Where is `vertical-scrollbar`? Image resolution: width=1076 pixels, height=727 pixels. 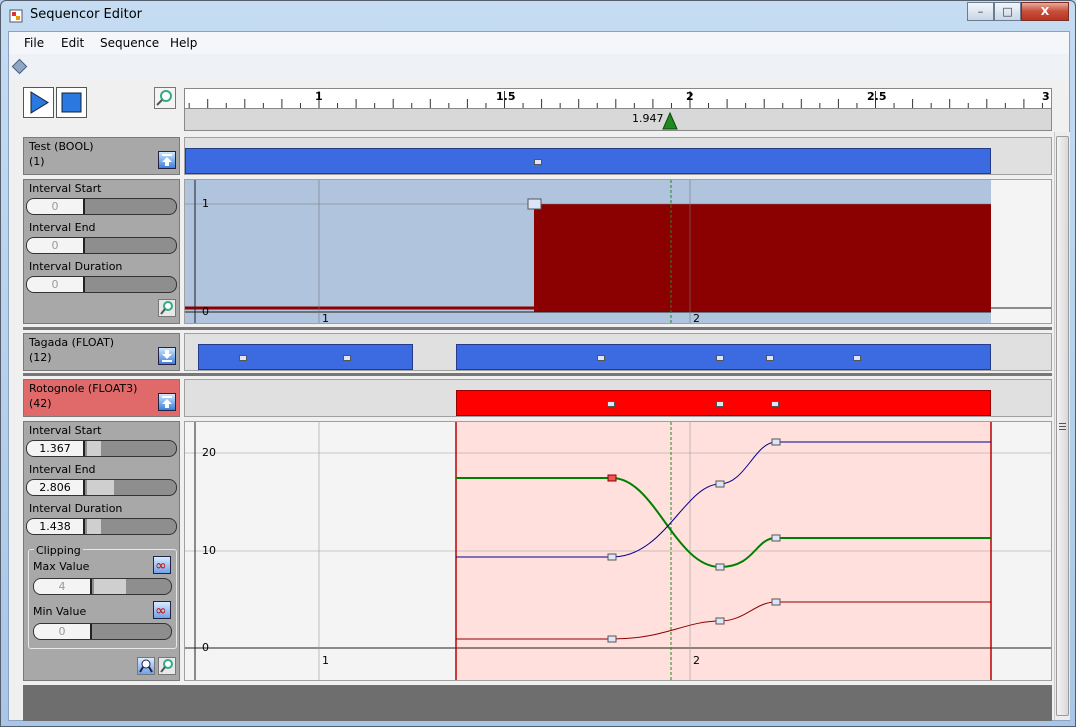
vertical-scrollbar is located at coordinates (1062, 426).